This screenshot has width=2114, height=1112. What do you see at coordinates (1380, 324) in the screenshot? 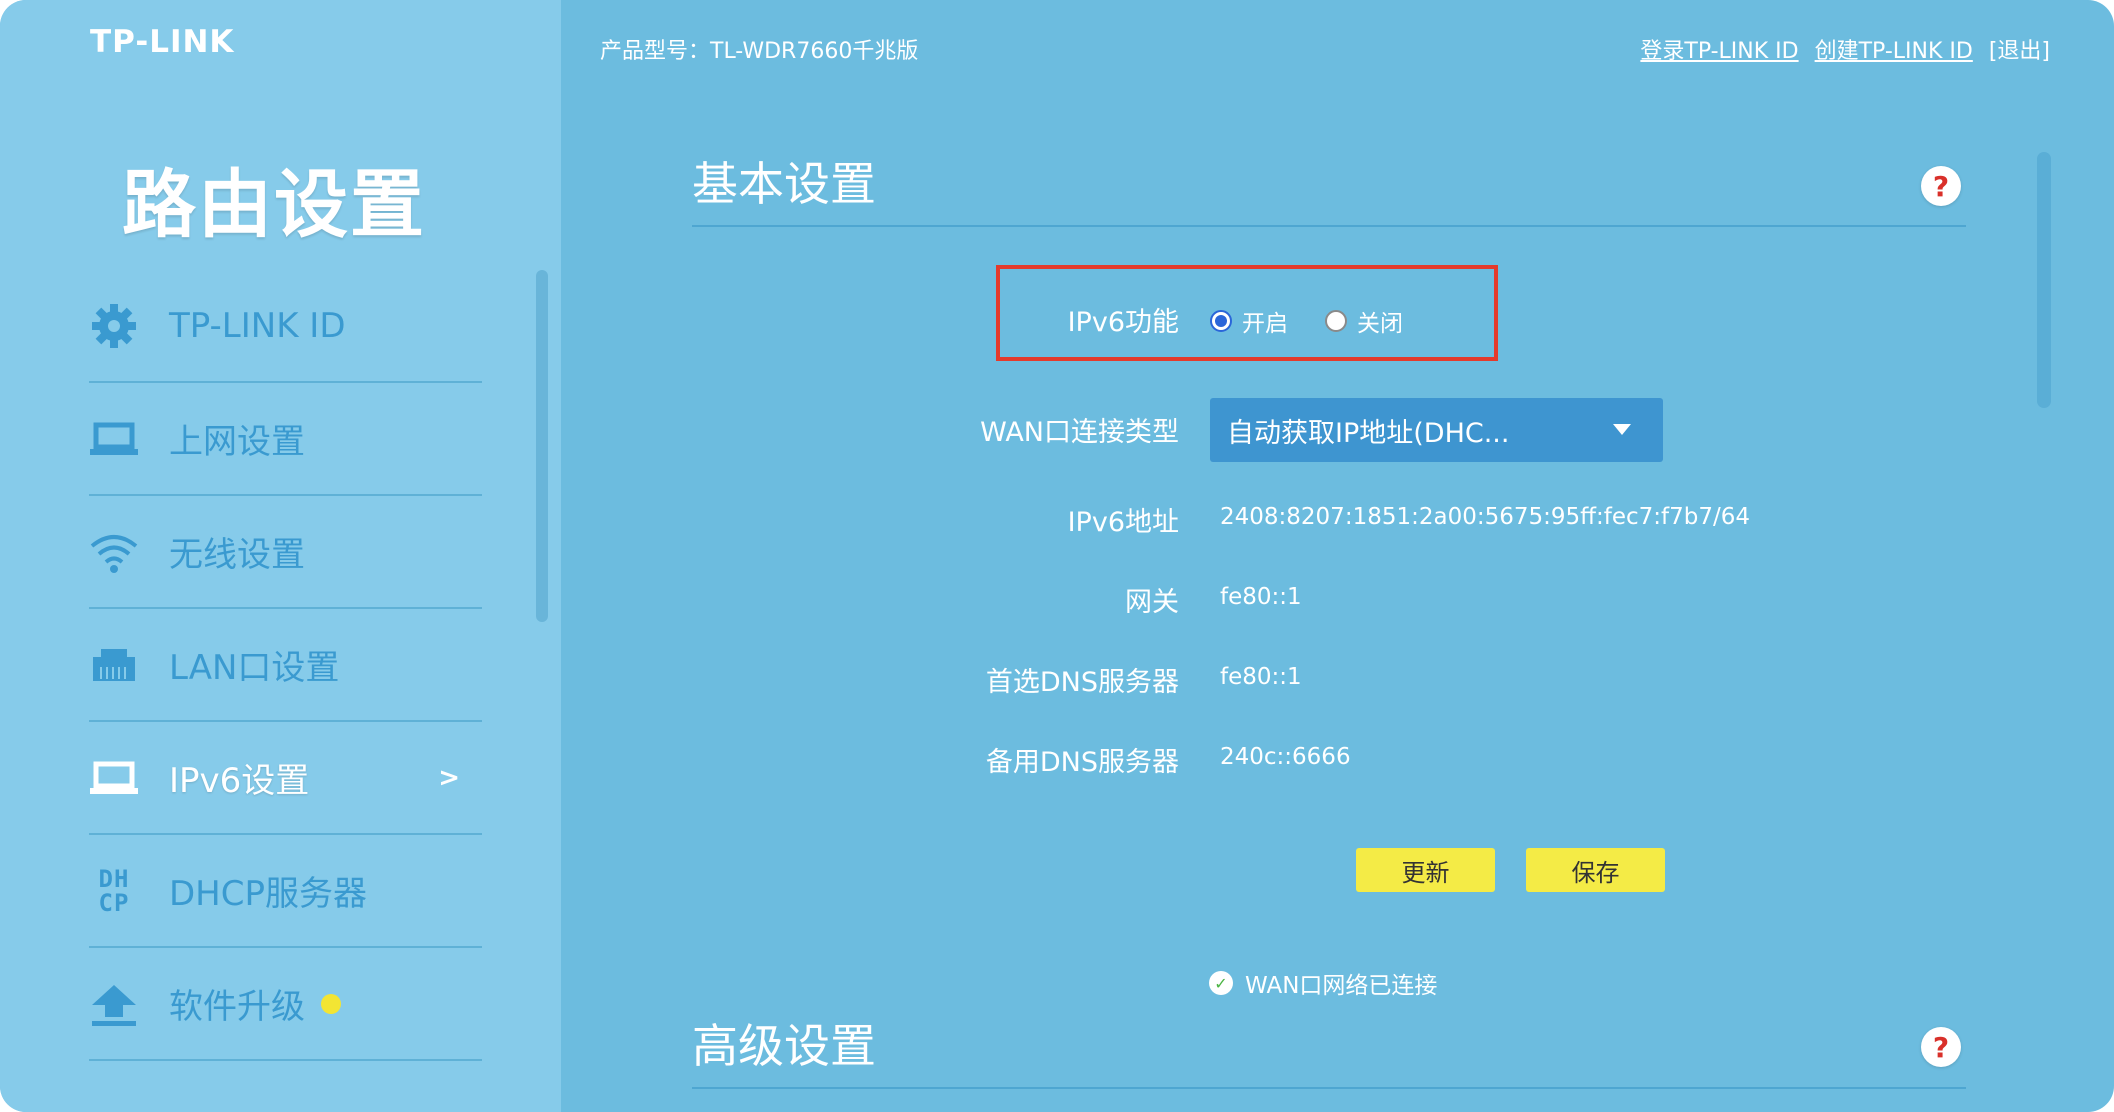
I see `ipv6-off-label: 关闭` at bounding box center [1380, 324].